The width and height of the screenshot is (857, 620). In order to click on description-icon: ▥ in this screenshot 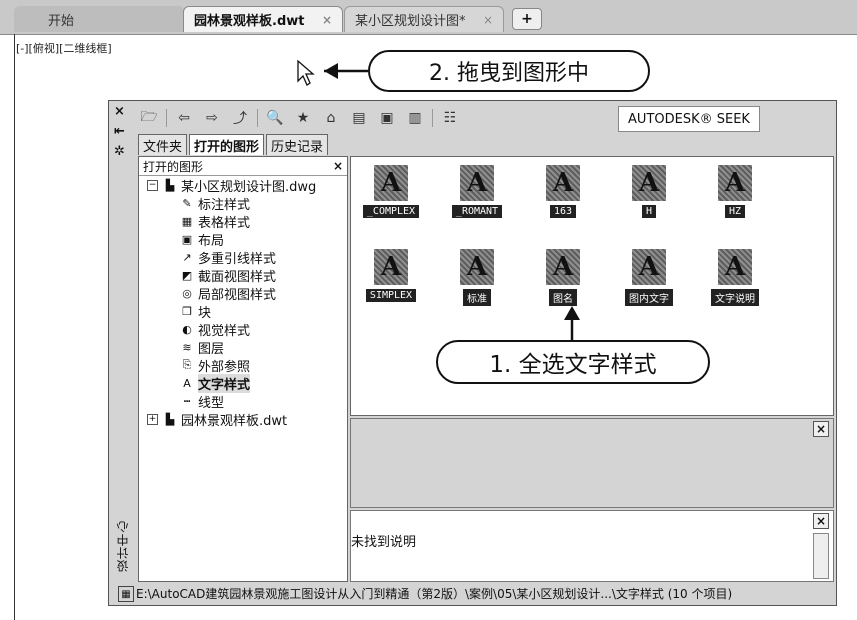, I will do `click(415, 118)`.